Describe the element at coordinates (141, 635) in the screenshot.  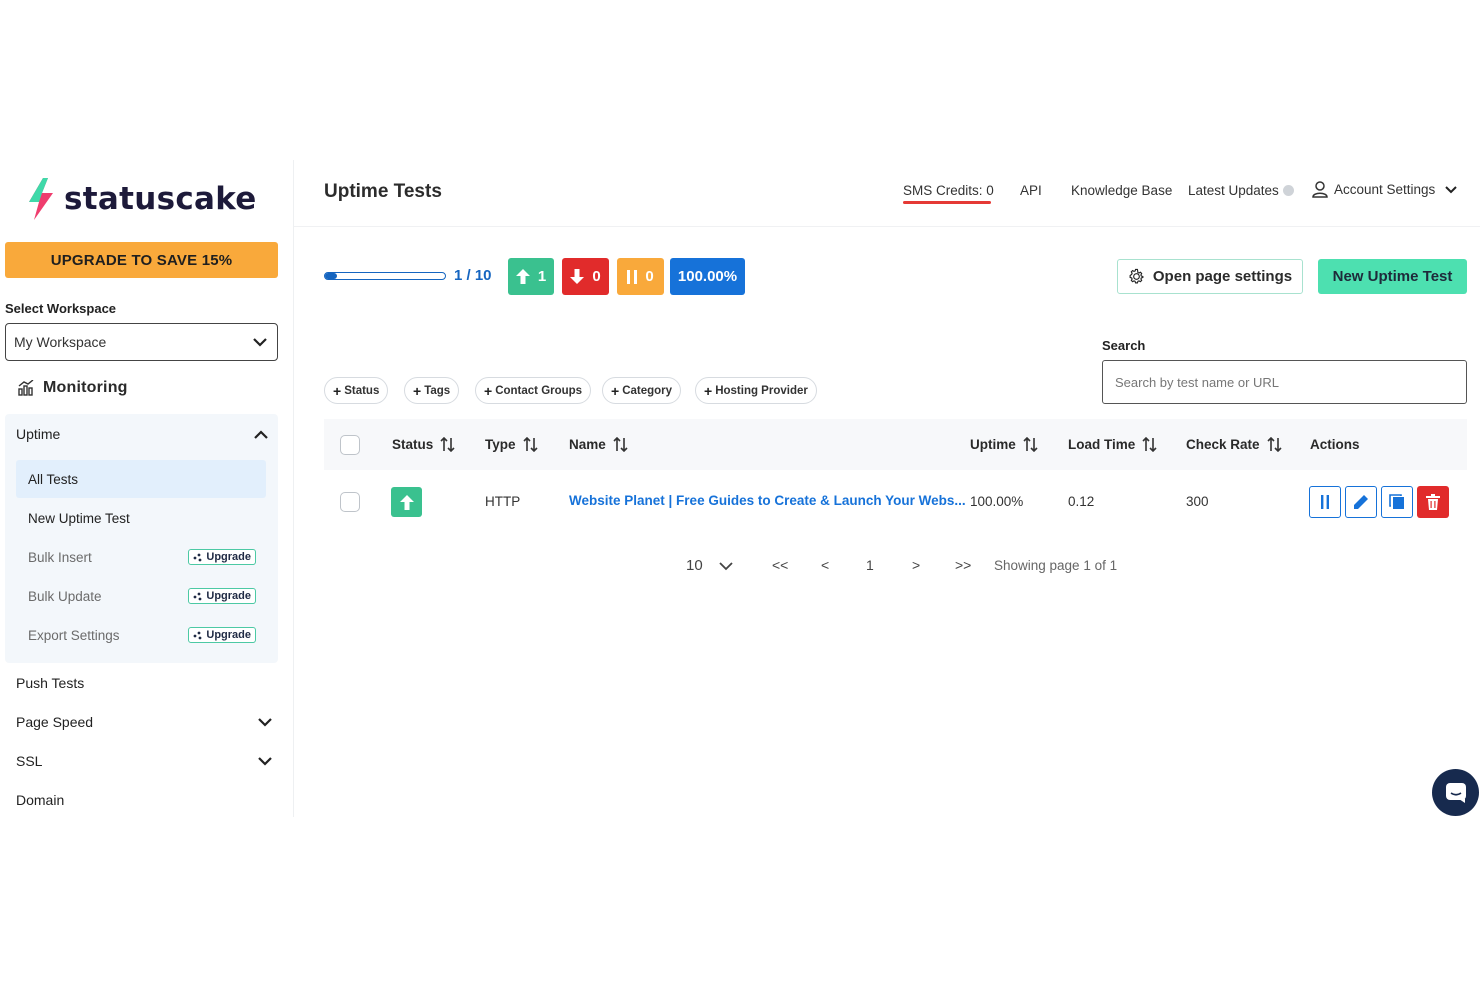
I see `sidebar-item-export-settings: Export Settings Upgrade` at that location.